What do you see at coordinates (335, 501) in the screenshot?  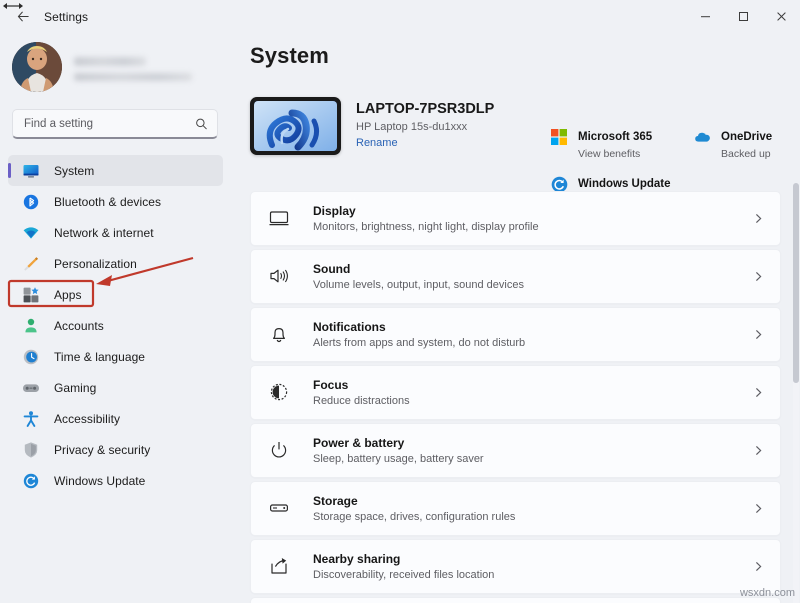 I see `settings-row-title: Storage` at bounding box center [335, 501].